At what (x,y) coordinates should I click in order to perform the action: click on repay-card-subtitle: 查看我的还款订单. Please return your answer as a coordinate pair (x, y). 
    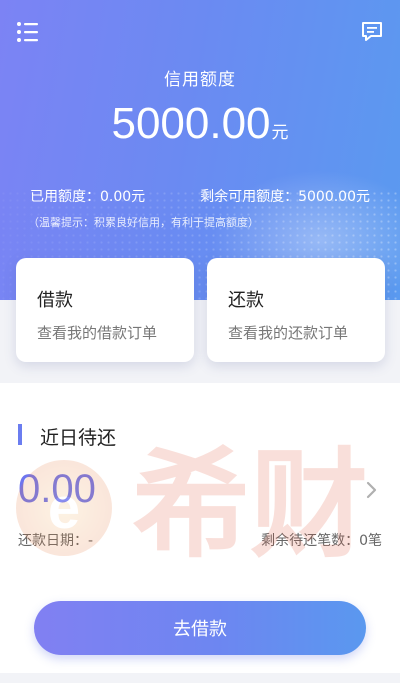
    Looking at the image, I should click on (288, 333).